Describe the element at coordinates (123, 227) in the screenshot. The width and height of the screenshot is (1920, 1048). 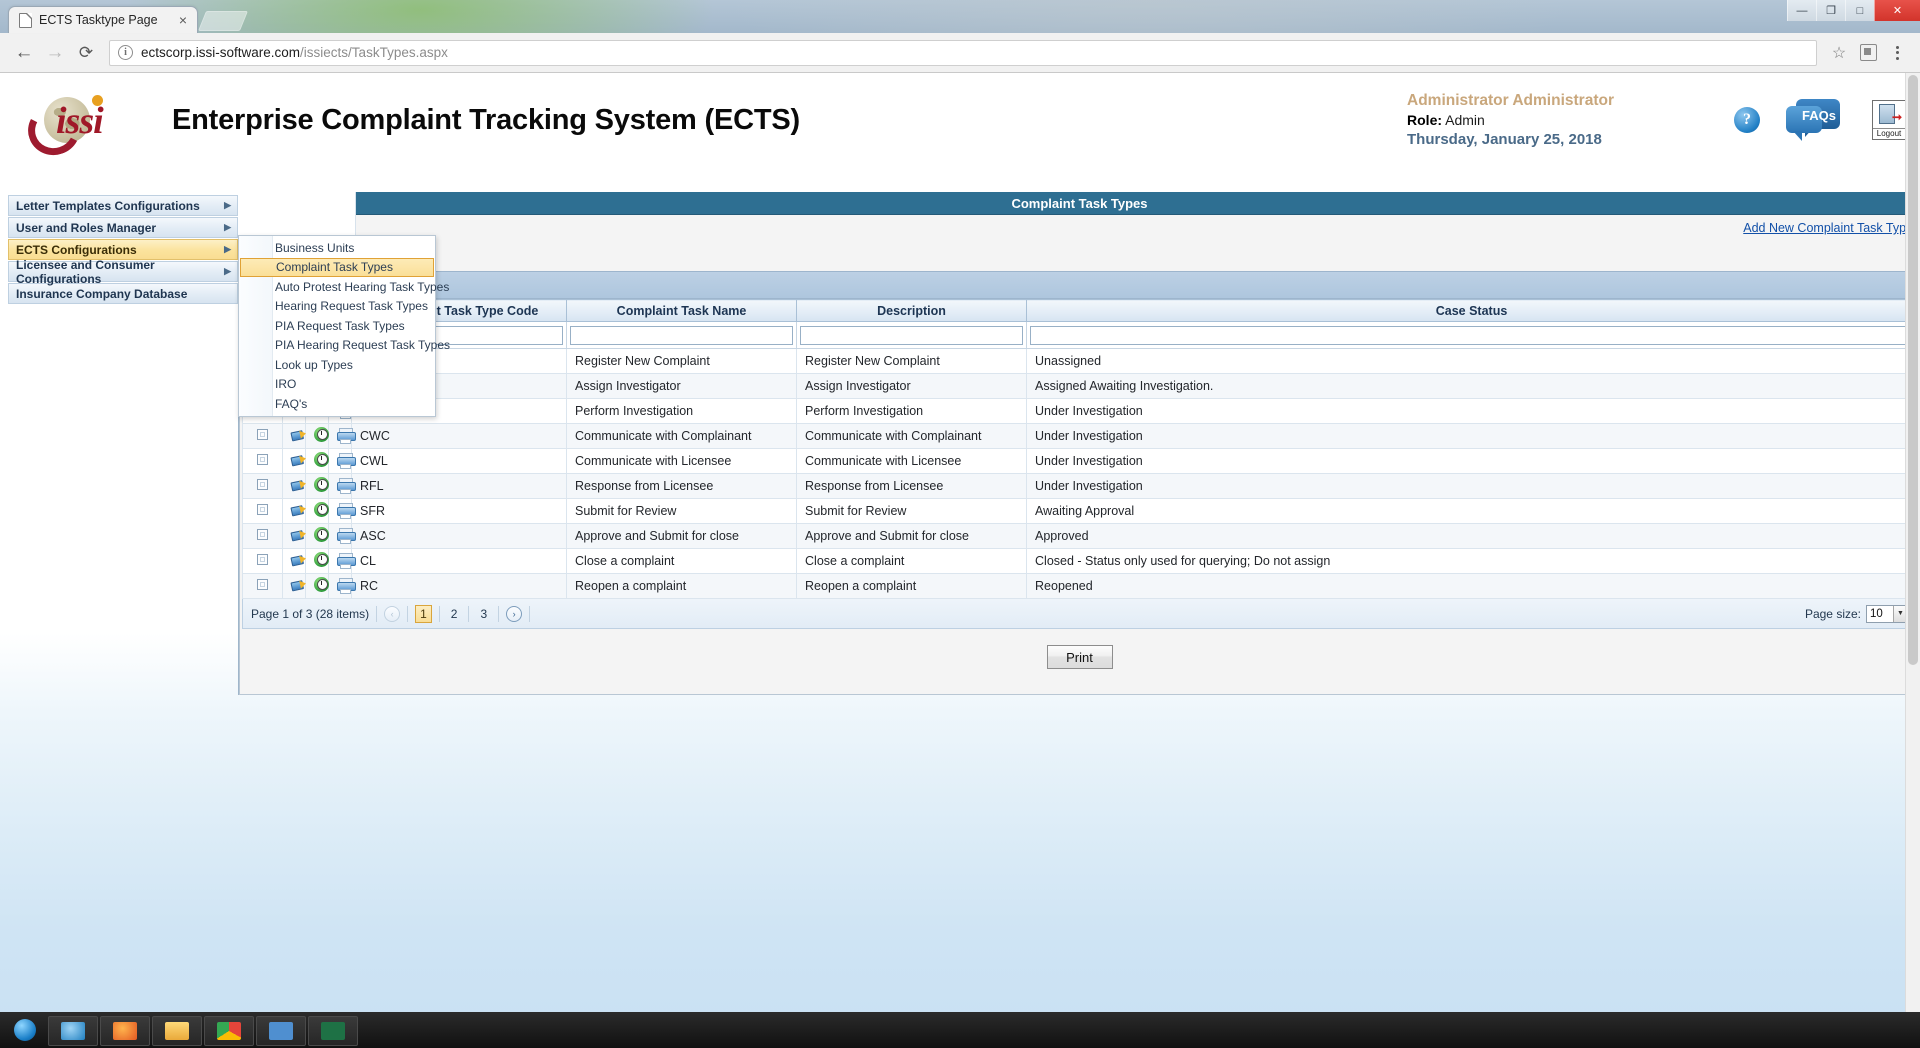
I see `sidebar-item-user-roles: User and Roles Manager ▶` at that location.